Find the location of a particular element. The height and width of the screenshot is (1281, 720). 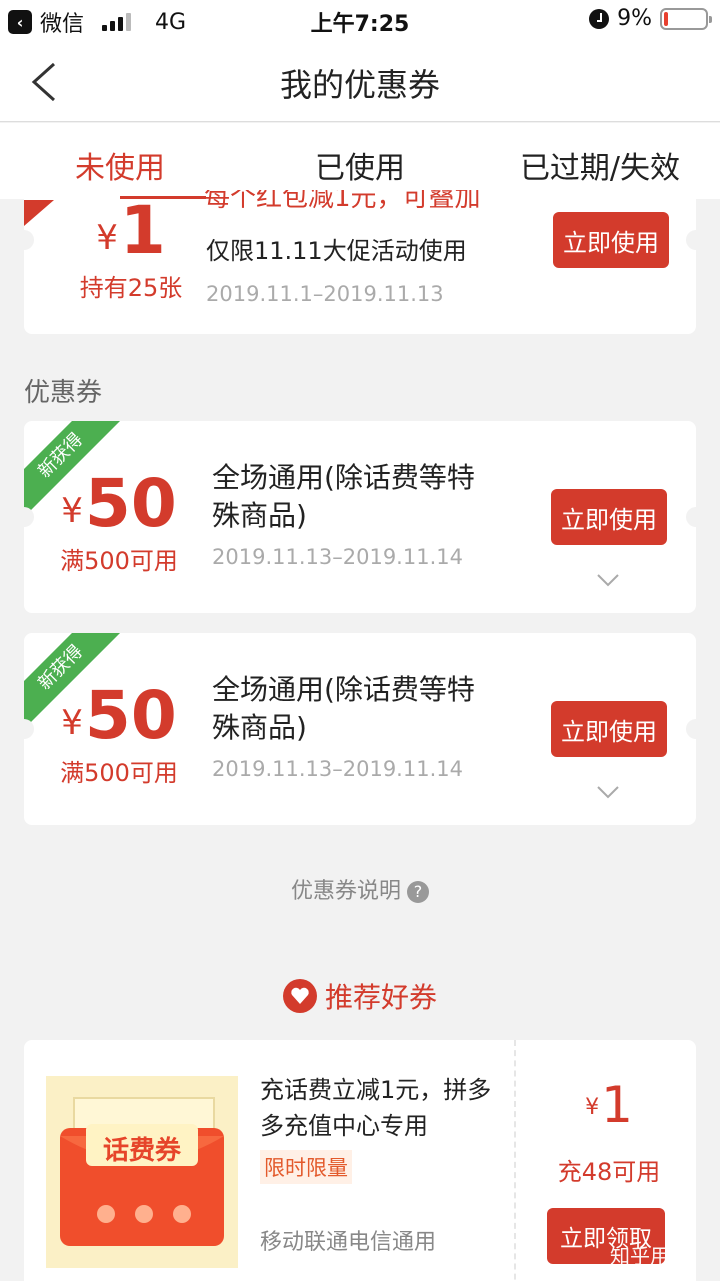

coupon-explain-label: 优惠券说明 is located at coordinates (345, 891).